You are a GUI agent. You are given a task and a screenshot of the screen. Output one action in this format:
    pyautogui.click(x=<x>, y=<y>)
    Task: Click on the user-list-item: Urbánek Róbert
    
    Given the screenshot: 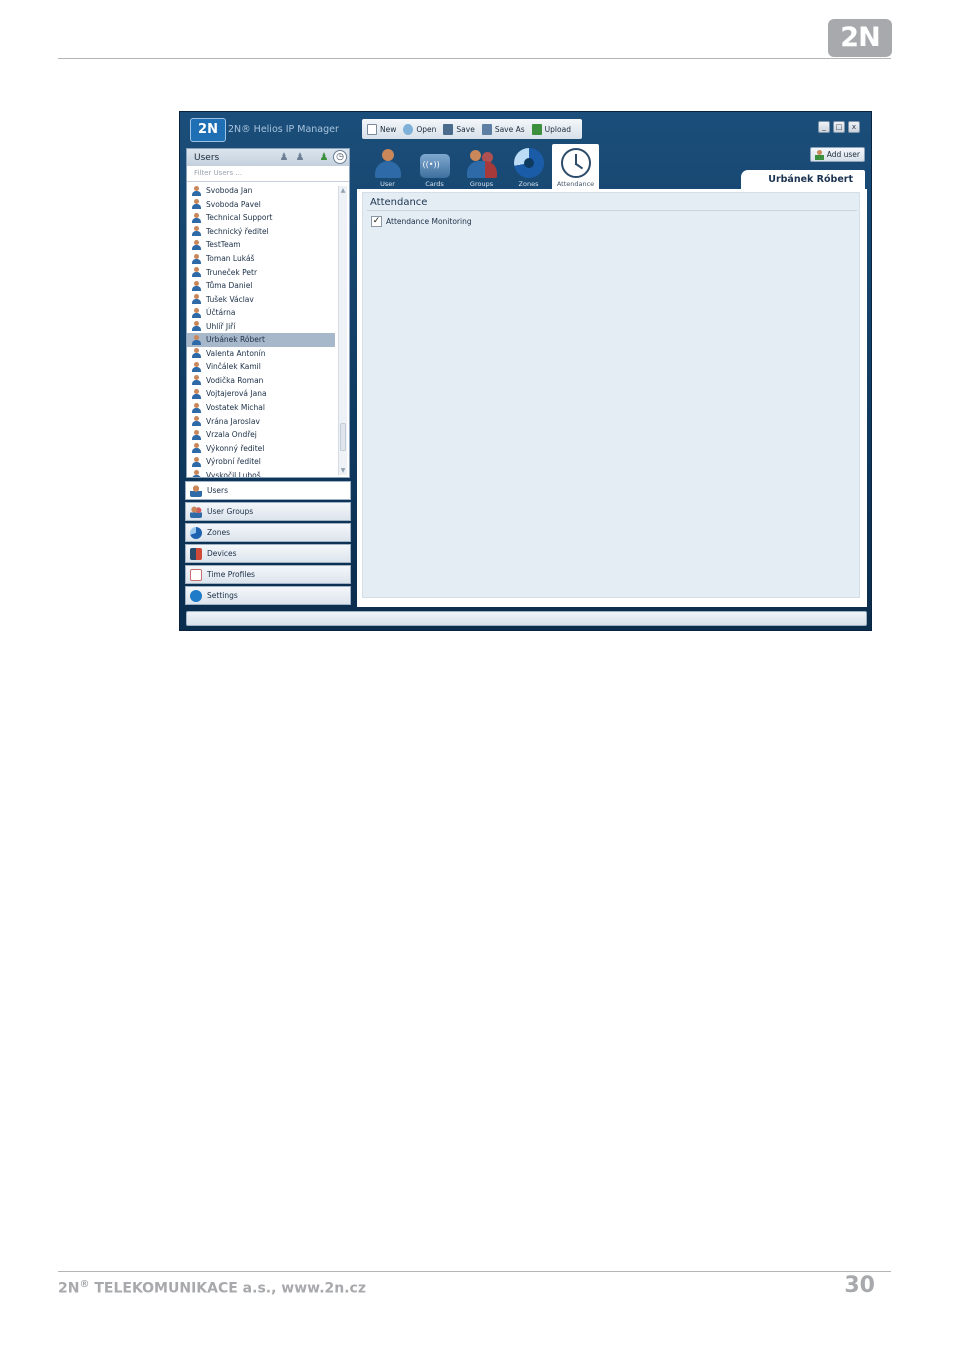 What is the action you would take?
    pyautogui.click(x=261, y=340)
    